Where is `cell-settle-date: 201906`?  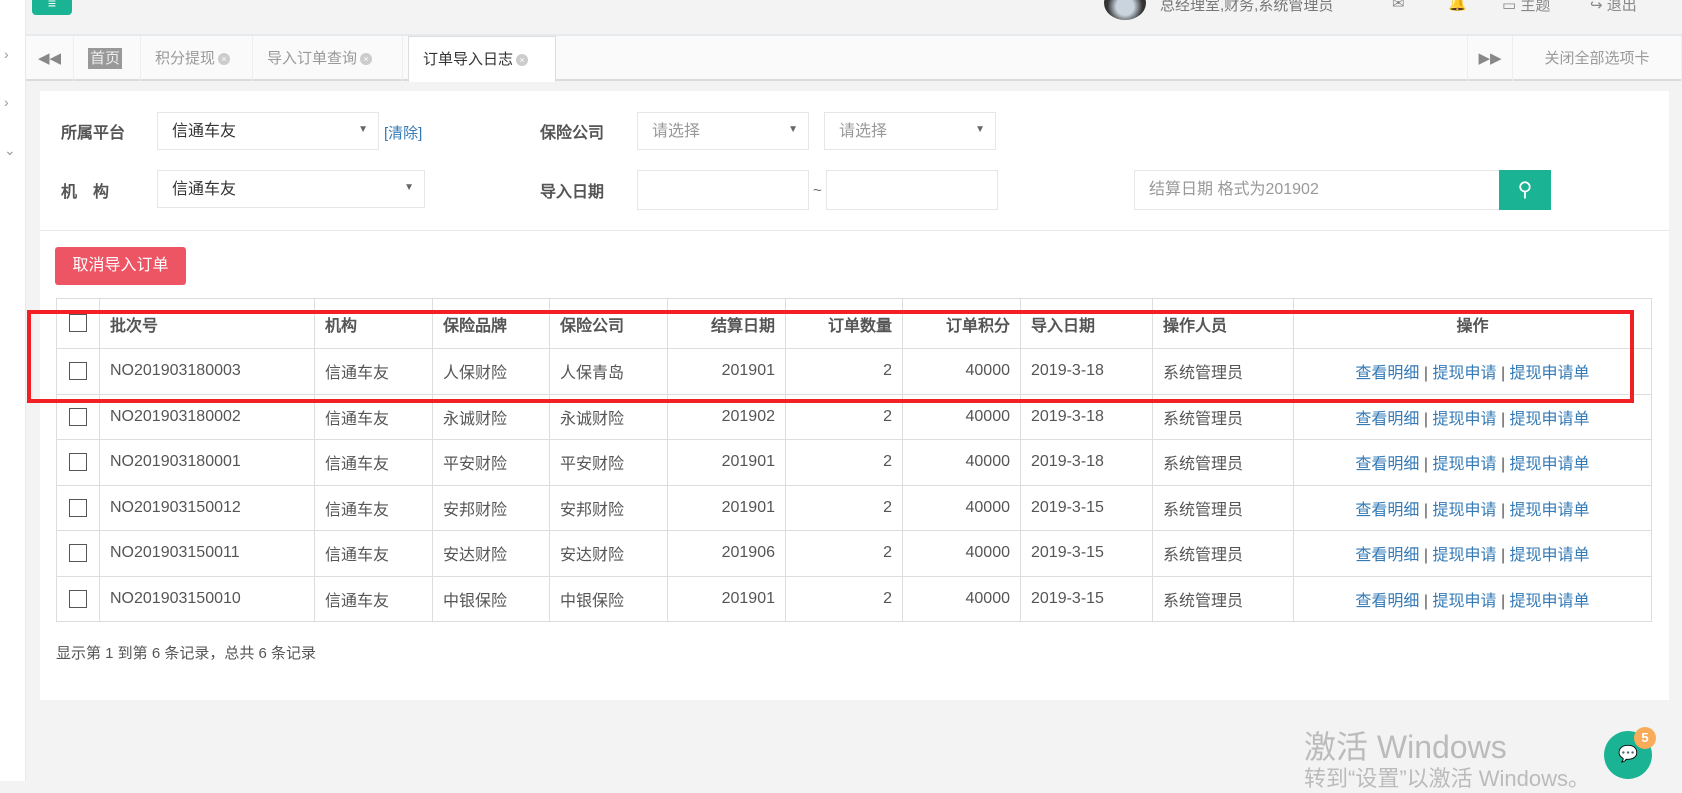 cell-settle-date: 201906 is located at coordinates (726, 553).